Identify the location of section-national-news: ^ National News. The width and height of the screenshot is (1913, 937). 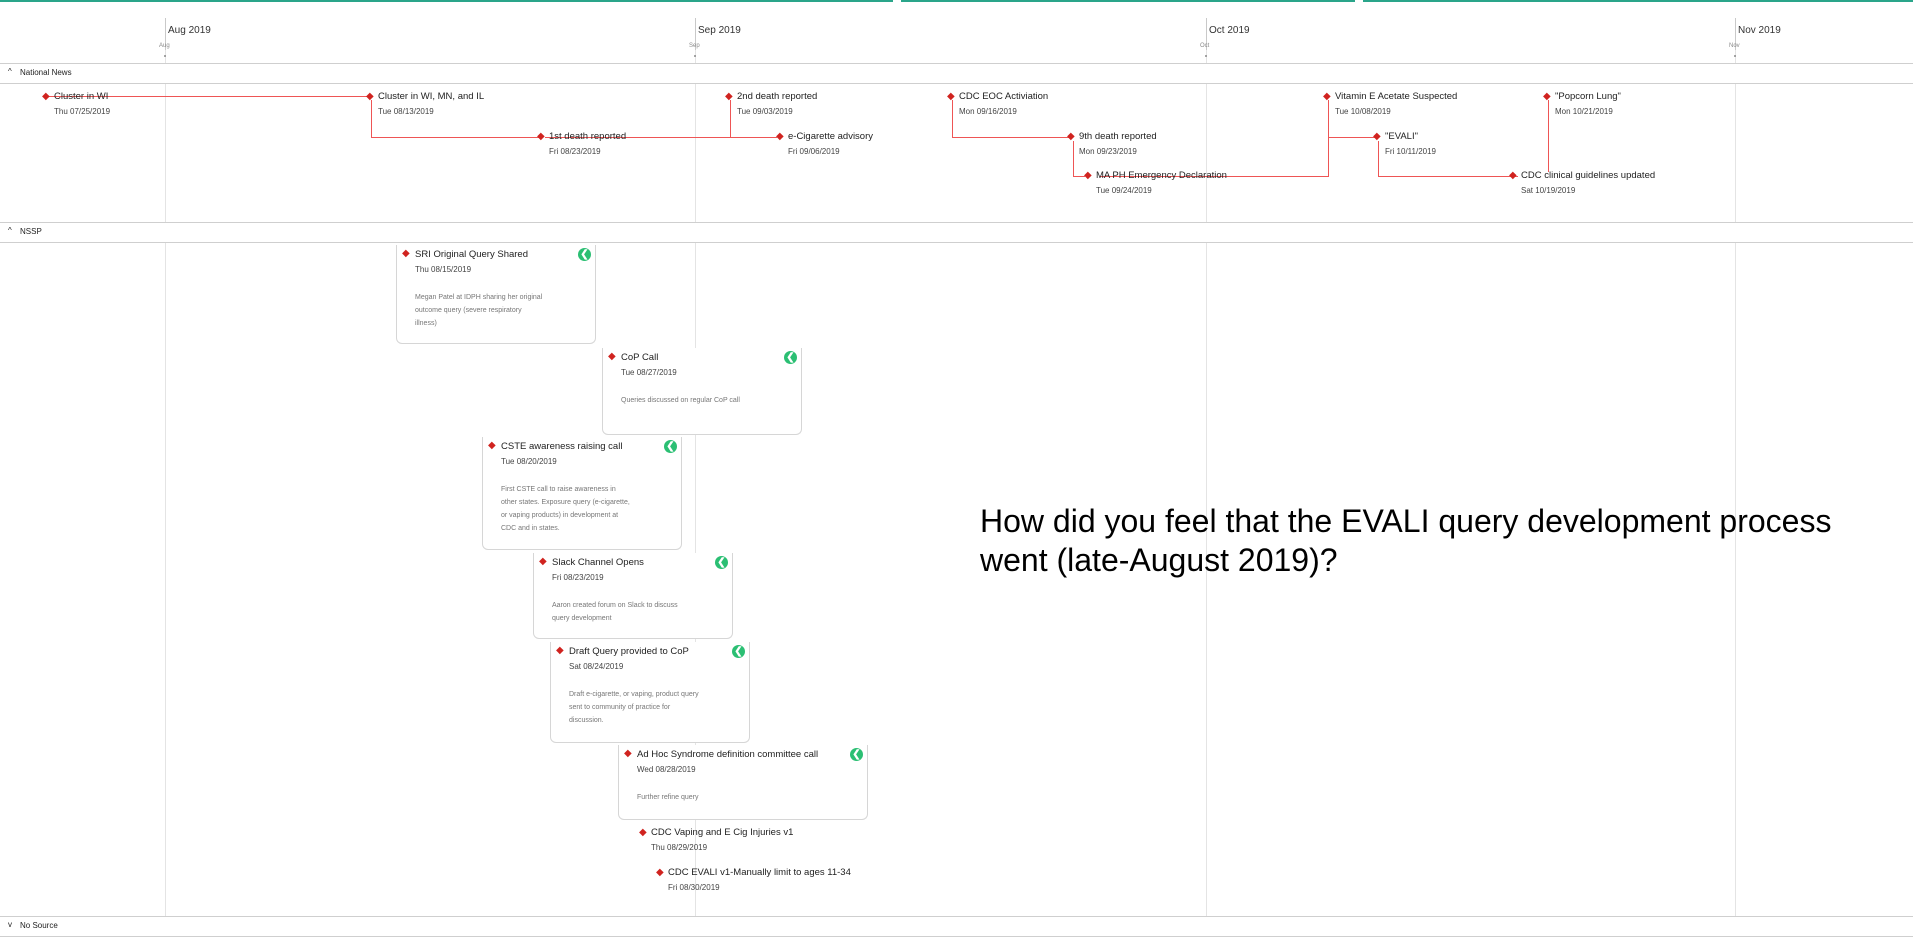
(956, 73).